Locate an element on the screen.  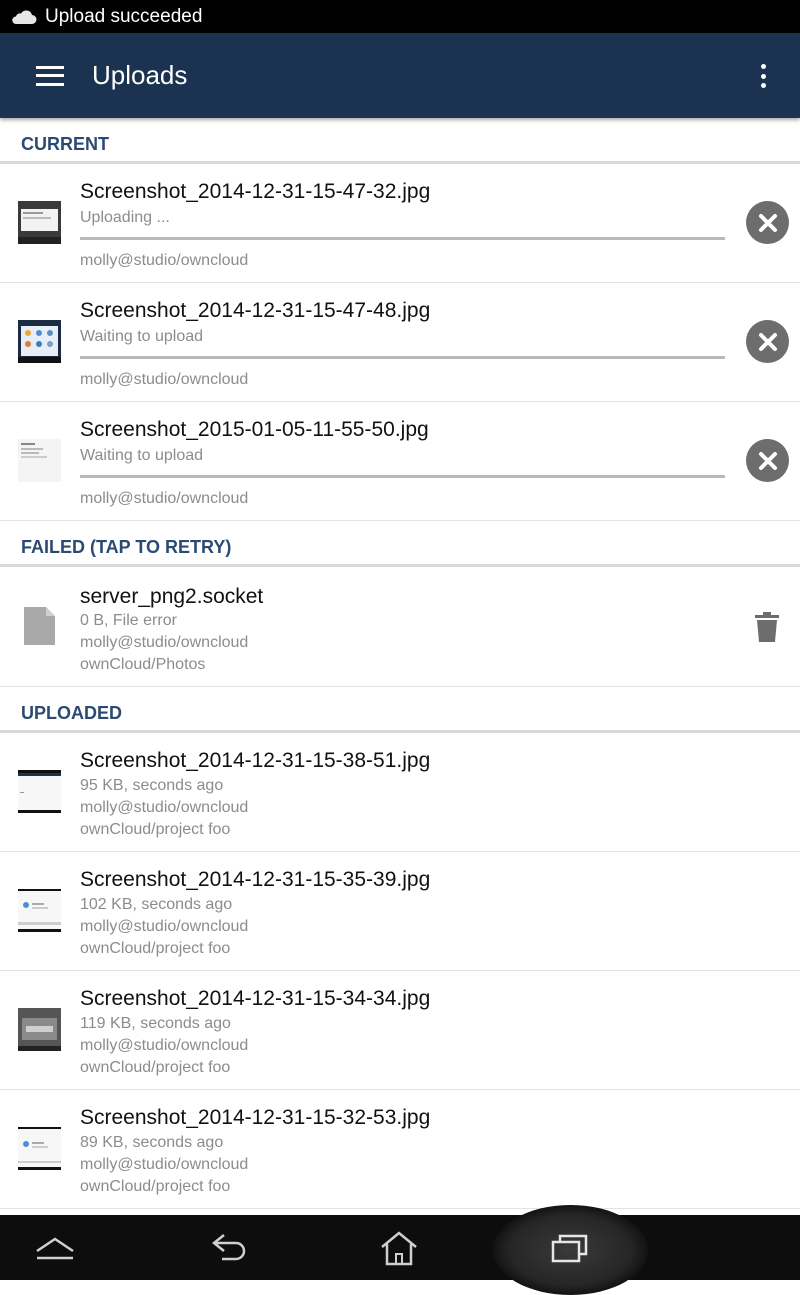
more-vert-icon is located at coordinates (763, 76).